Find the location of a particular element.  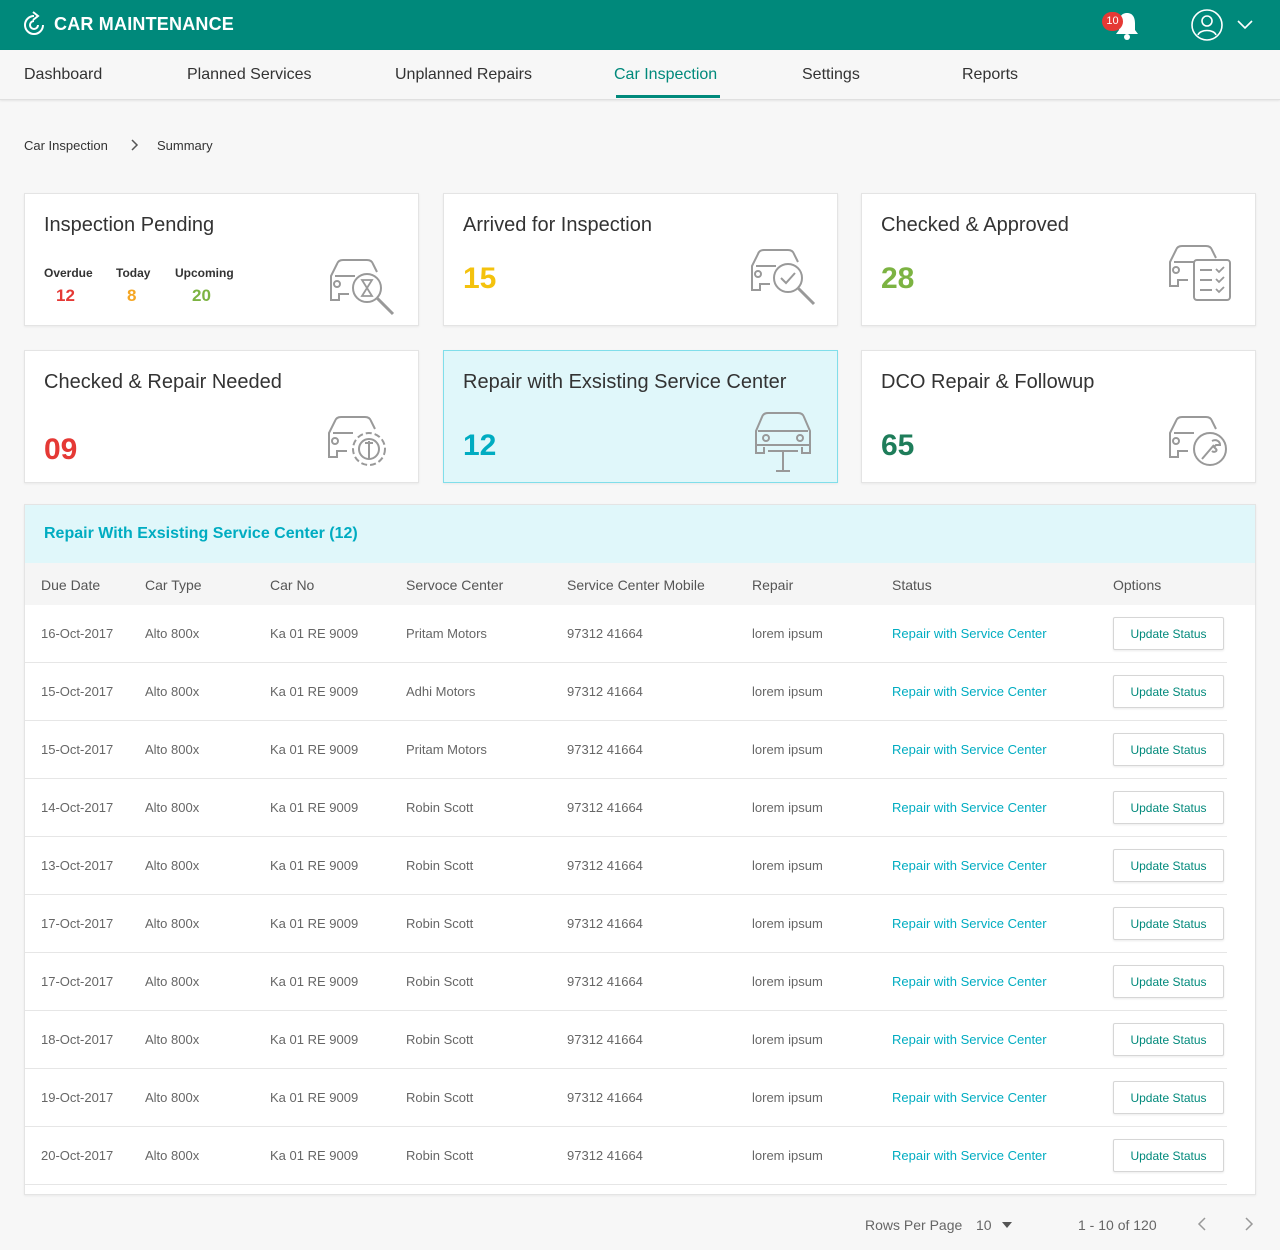

rows-per-page-label: Rows Per Page is located at coordinates (914, 1225).